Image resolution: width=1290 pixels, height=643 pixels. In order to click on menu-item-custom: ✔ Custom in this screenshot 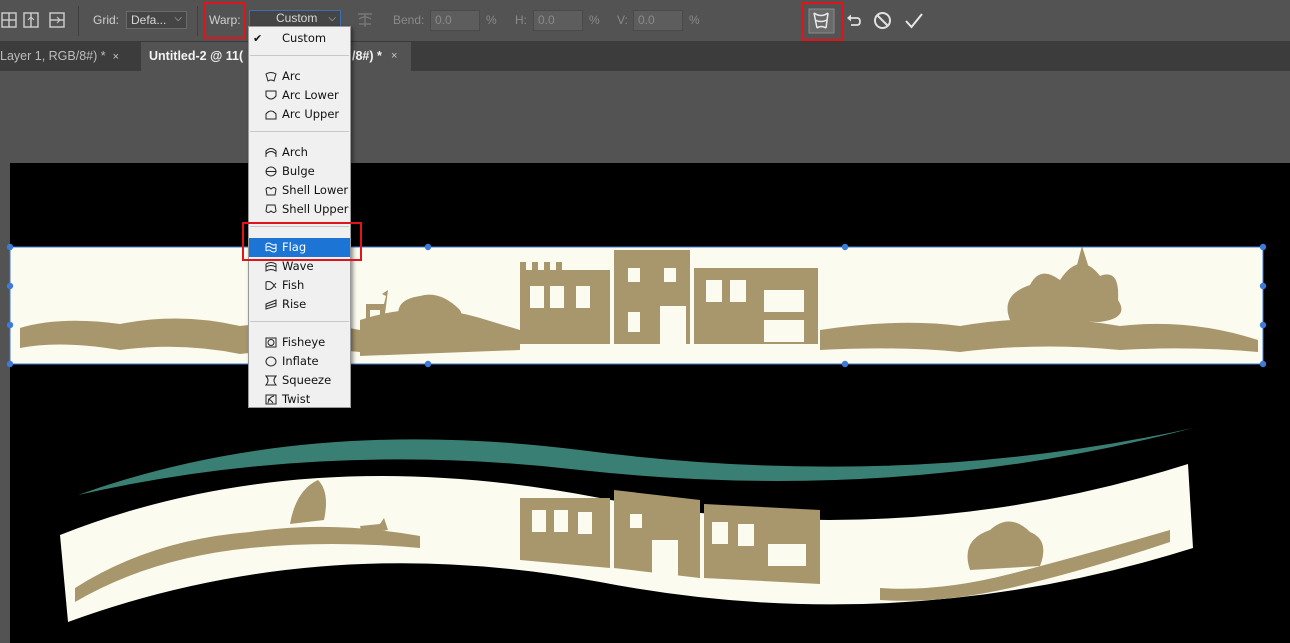, I will do `click(299, 38)`.